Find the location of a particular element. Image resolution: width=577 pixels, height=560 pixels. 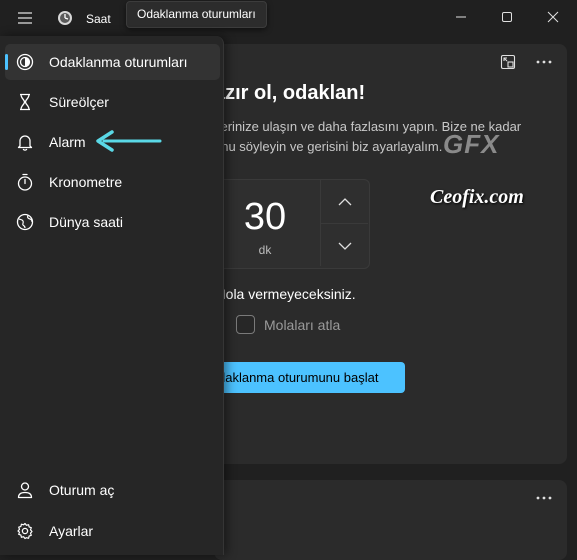

break-info: Mola vermeyeceksiniz. is located at coordinates (285, 294).